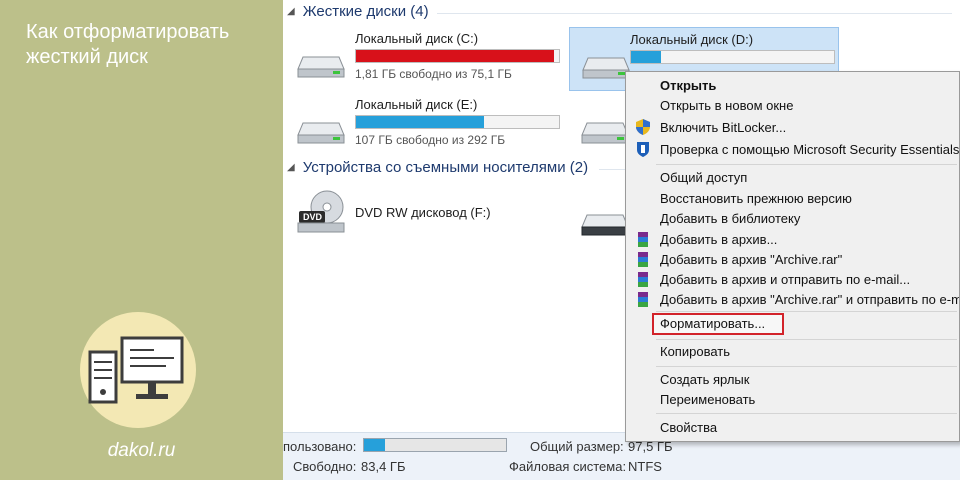 Image resolution: width=960 pixels, height=480 pixels. I want to click on drive-dvd-f: DVD DVD RW дисковод (F:), so click(425, 217).